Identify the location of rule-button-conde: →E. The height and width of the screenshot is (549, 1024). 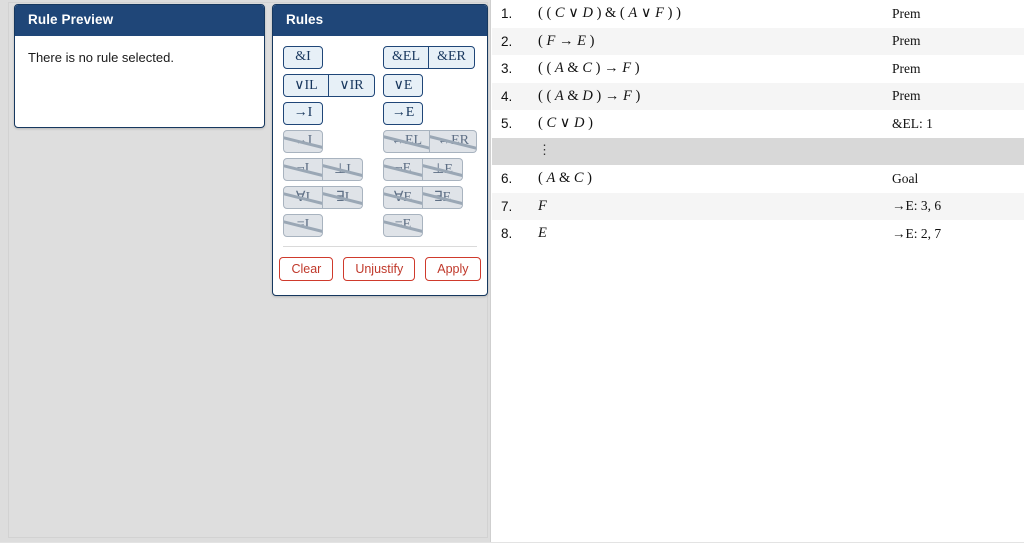
(403, 113).